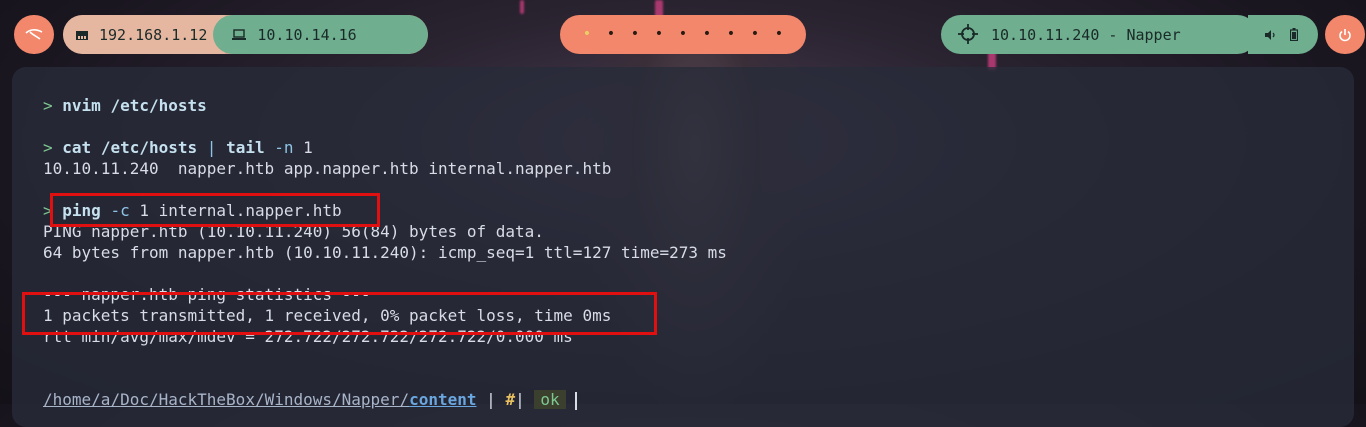 The image size is (1366, 427). Describe the element at coordinates (1283, 34) in the screenshot. I see `system-status` at that location.